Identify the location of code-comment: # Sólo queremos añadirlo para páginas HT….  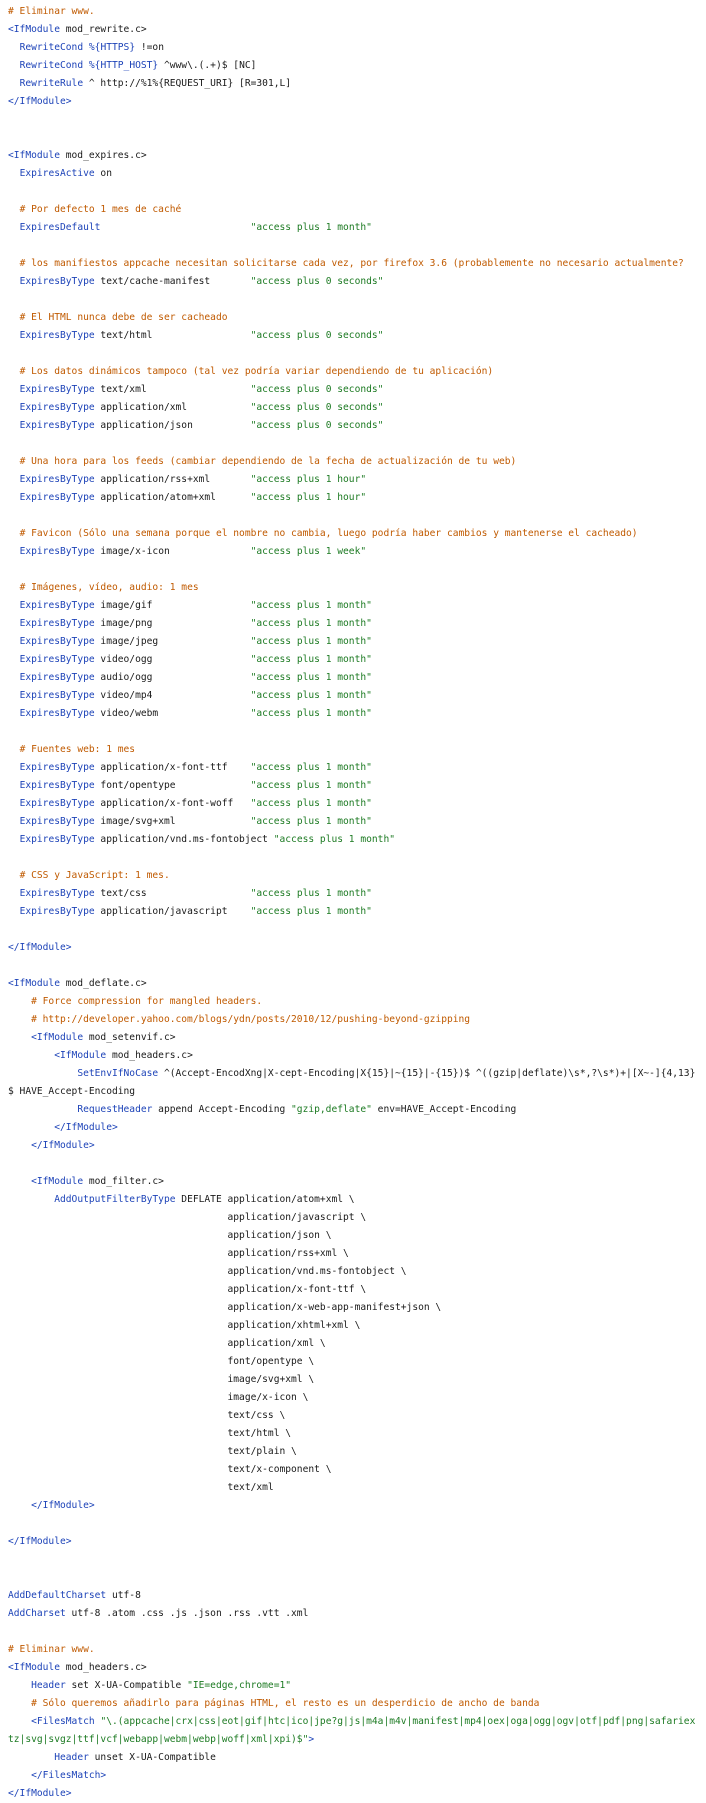
(274, 1703).